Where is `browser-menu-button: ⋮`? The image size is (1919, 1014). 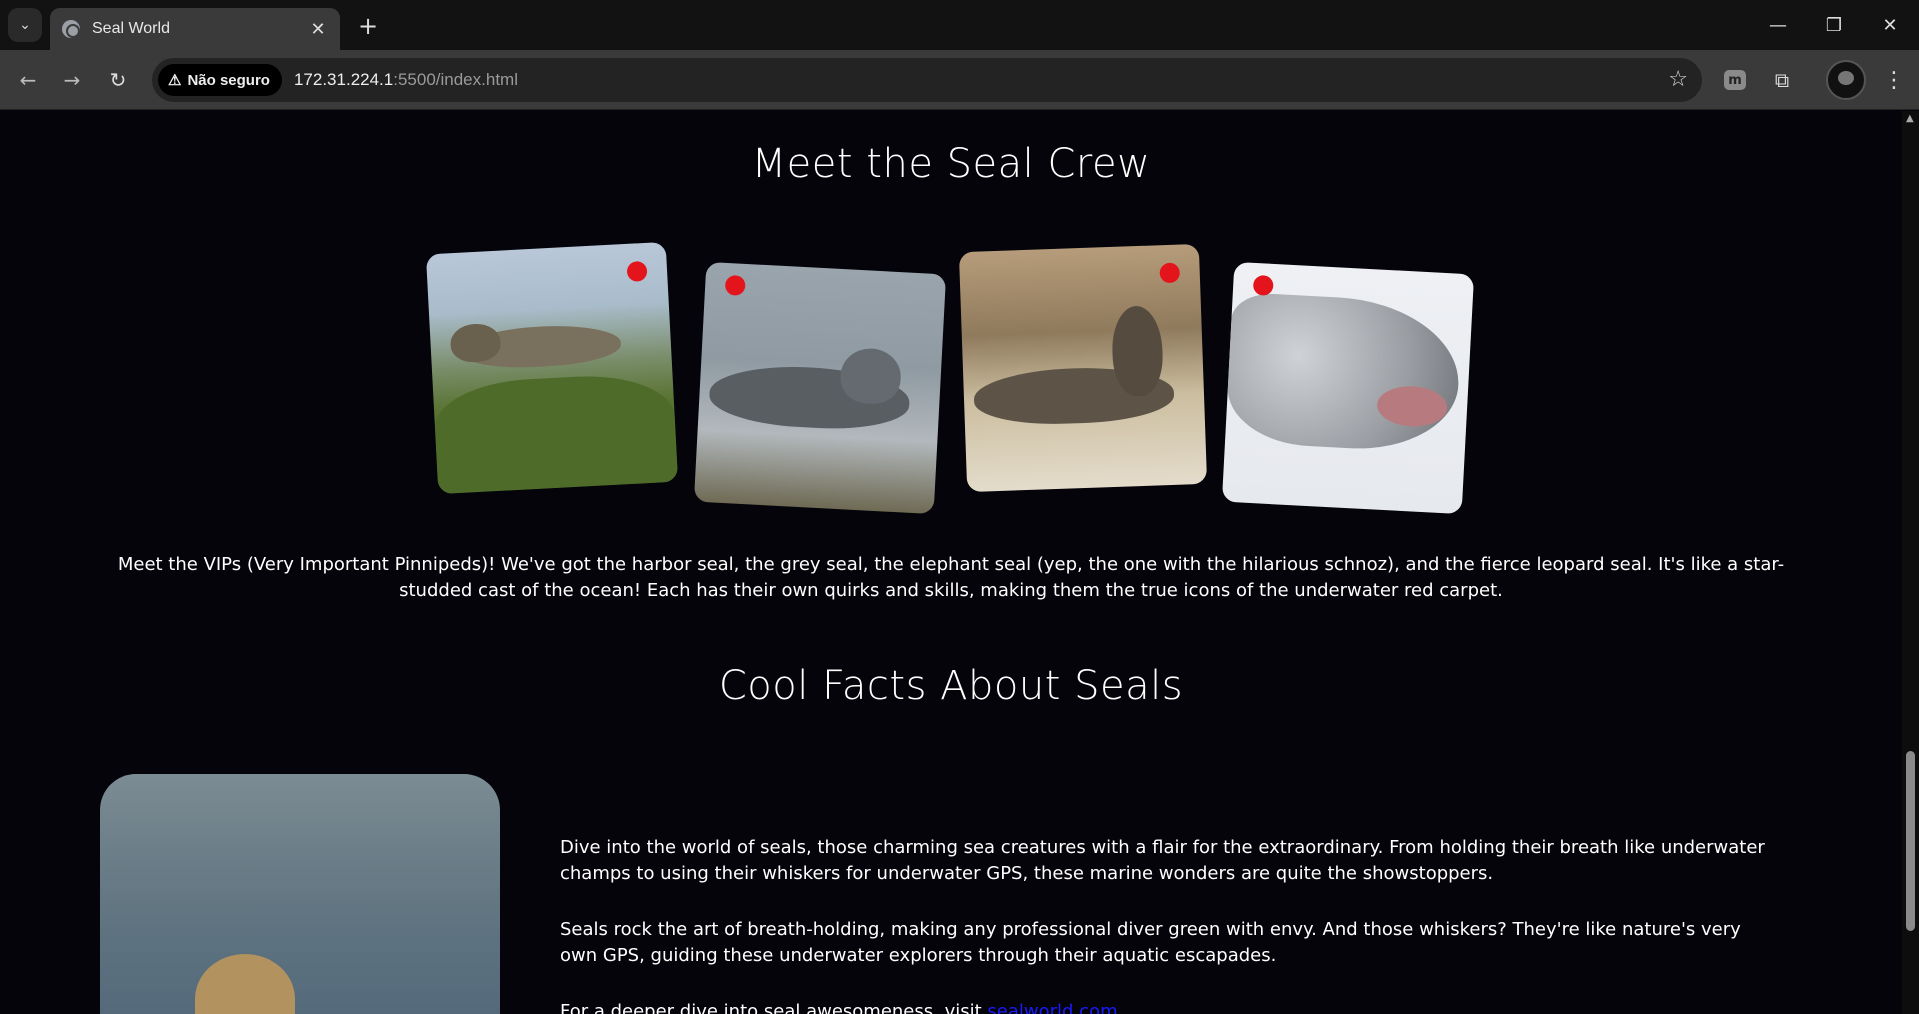 browser-menu-button: ⋮ is located at coordinates (1894, 80).